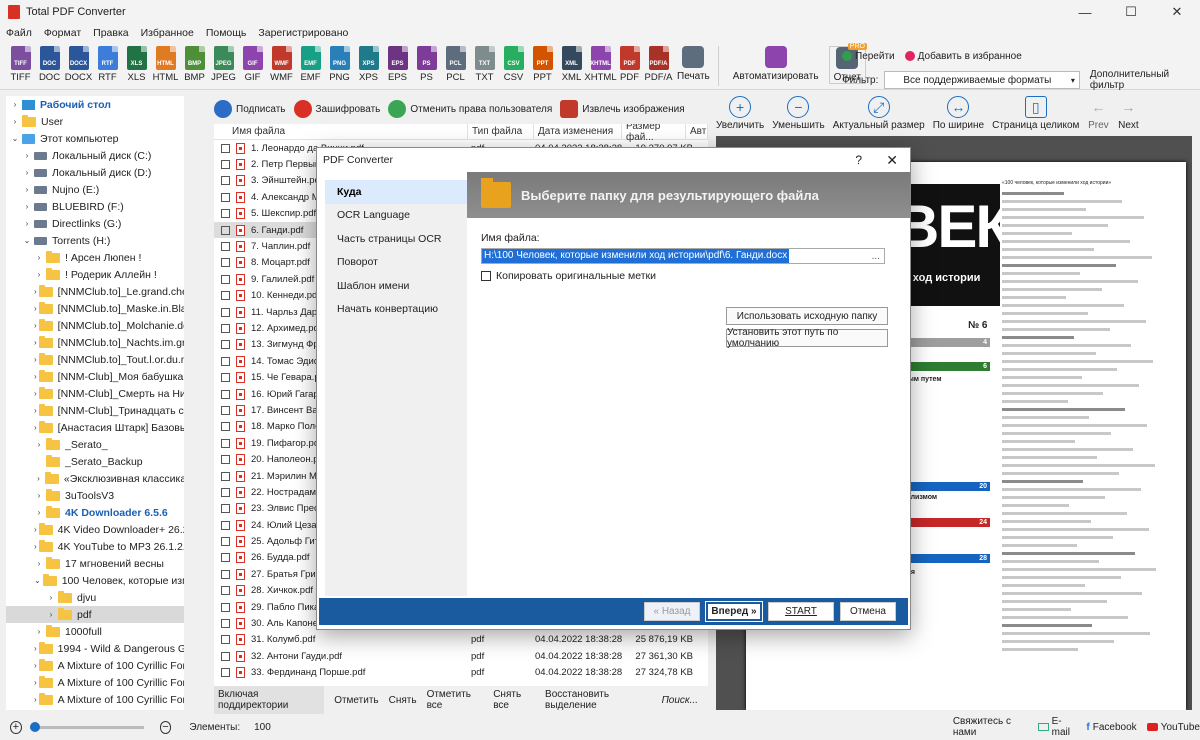 This screenshot has height=740, width=1200. What do you see at coordinates (571, 64) in the screenshot?
I see `format-button-xml: XML XML` at bounding box center [571, 64].